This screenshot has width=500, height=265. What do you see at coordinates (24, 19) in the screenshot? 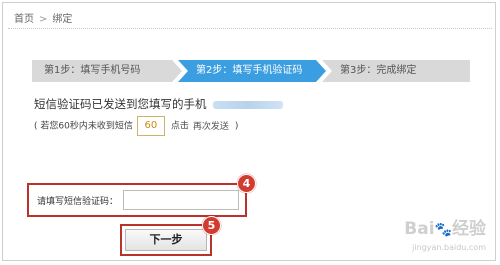
I see `breadcrumb-home-link: 首页` at bounding box center [24, 19].